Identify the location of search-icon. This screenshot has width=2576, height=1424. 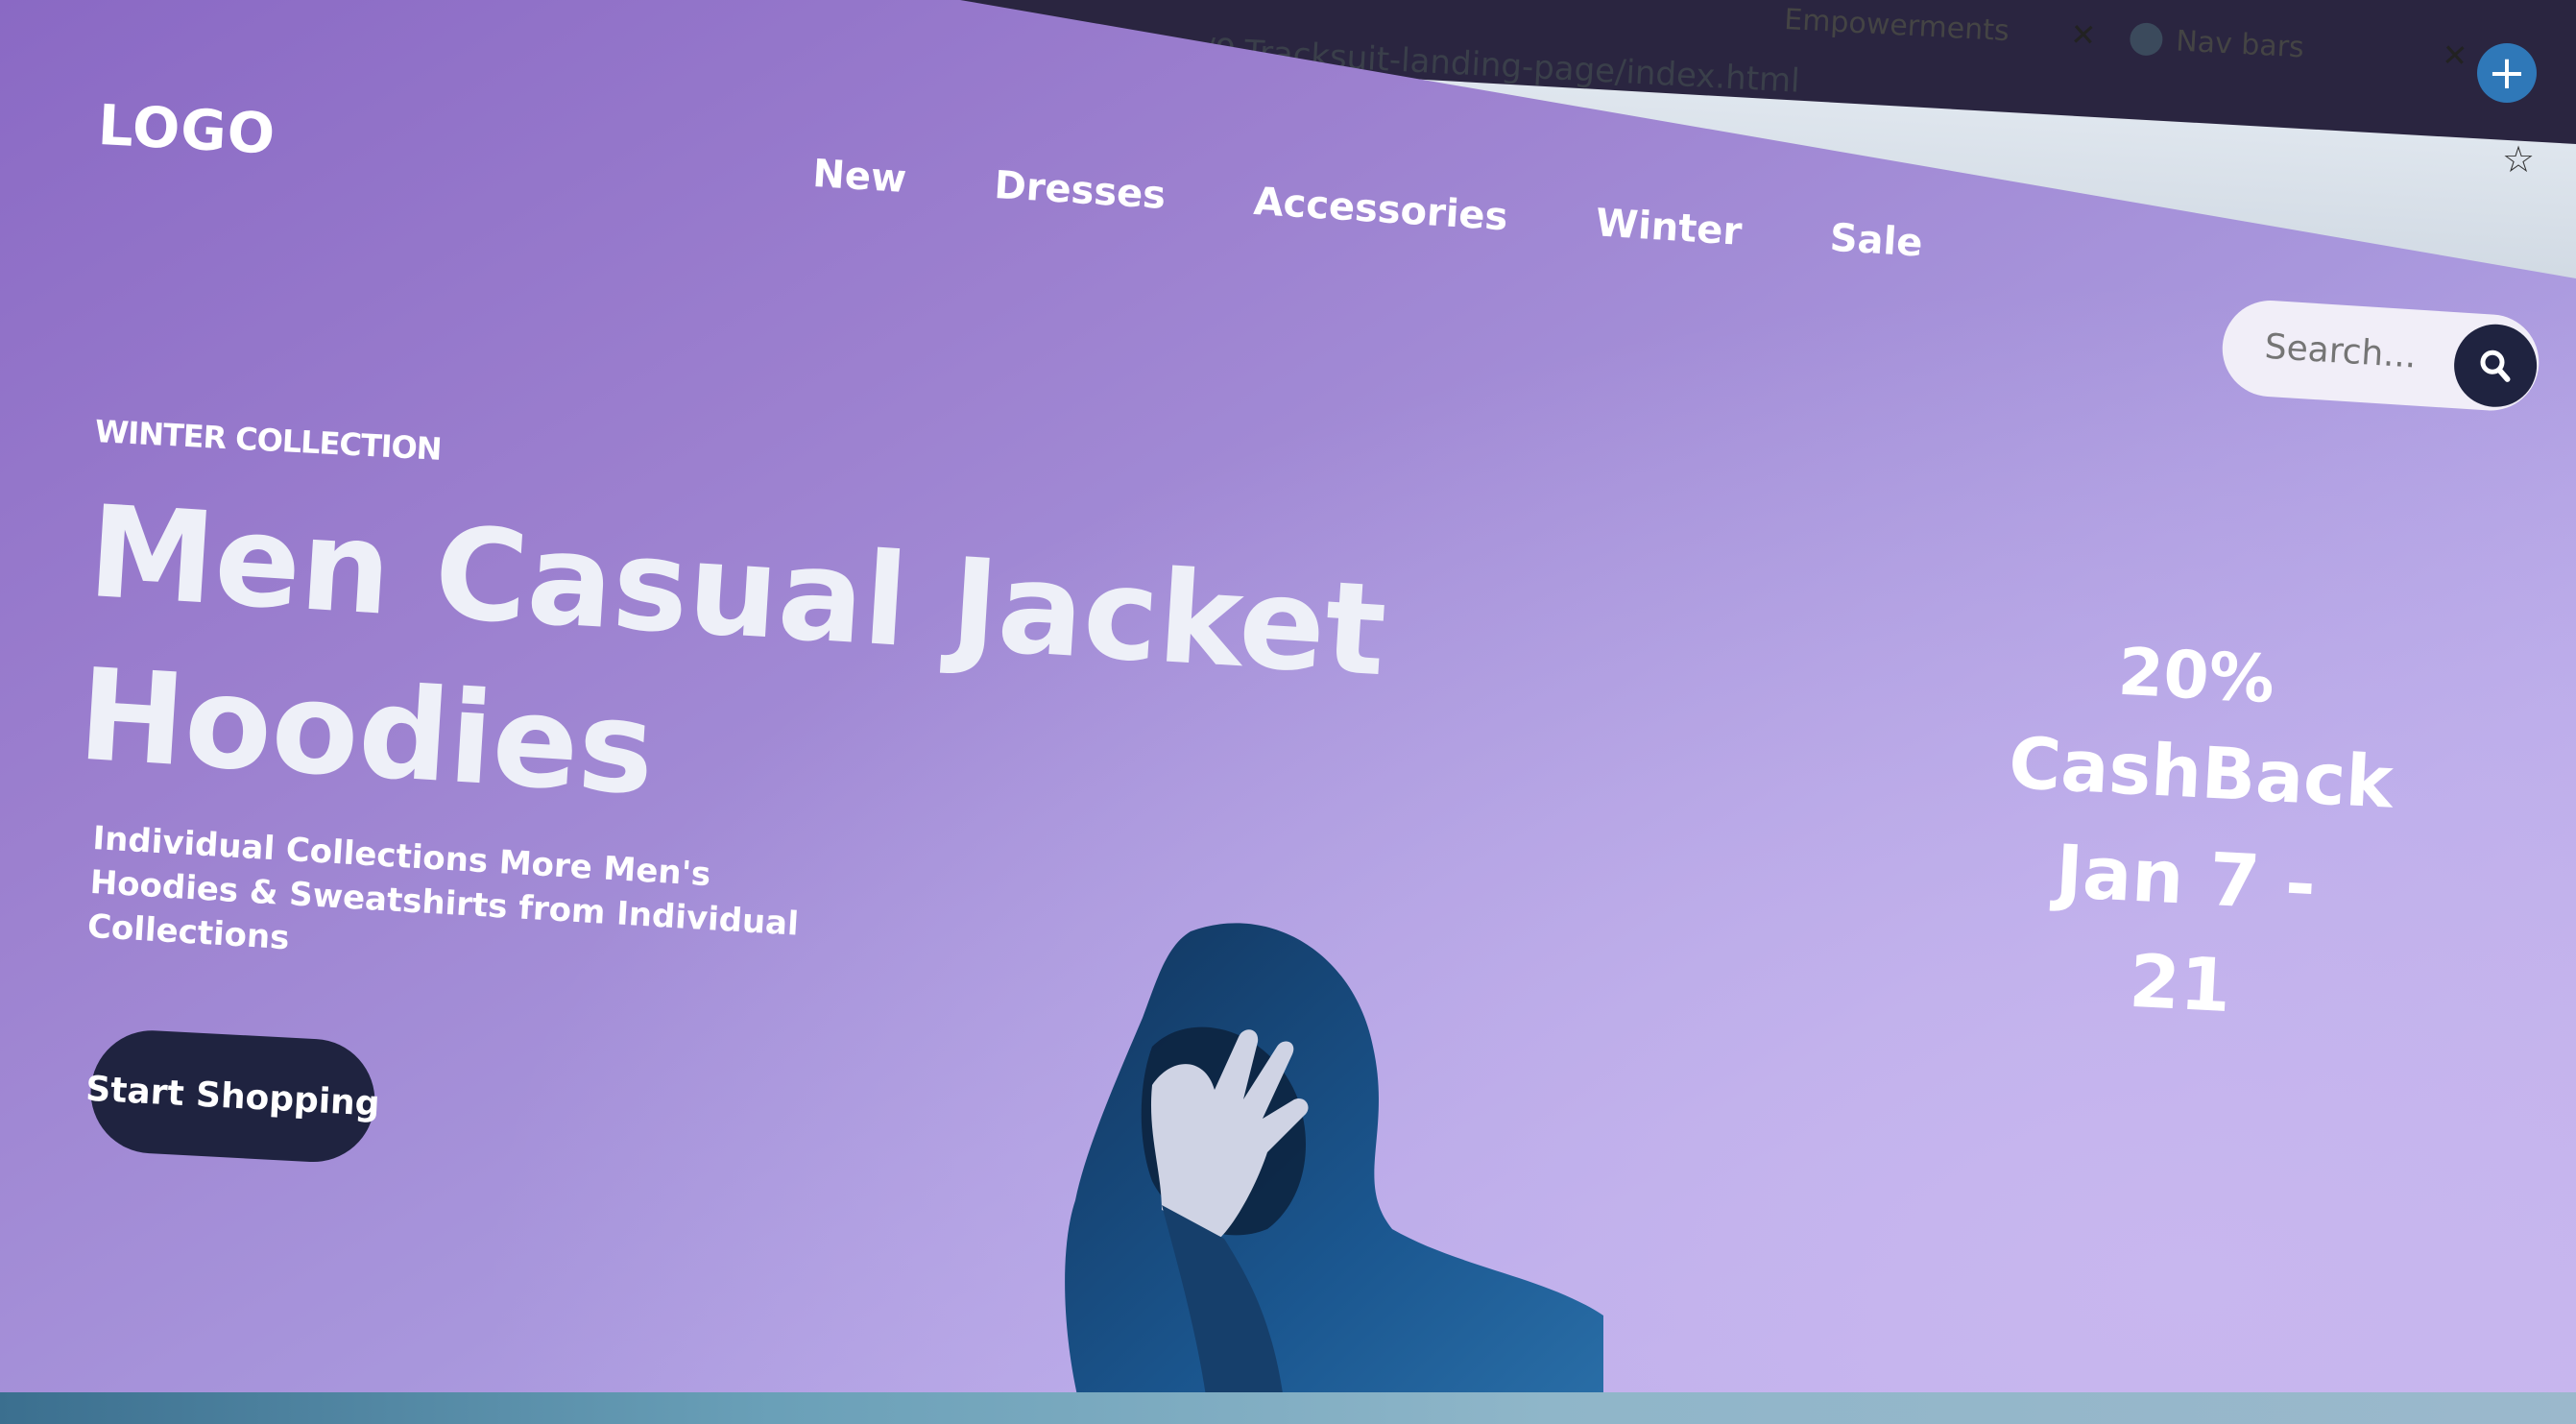
(2495, 366).